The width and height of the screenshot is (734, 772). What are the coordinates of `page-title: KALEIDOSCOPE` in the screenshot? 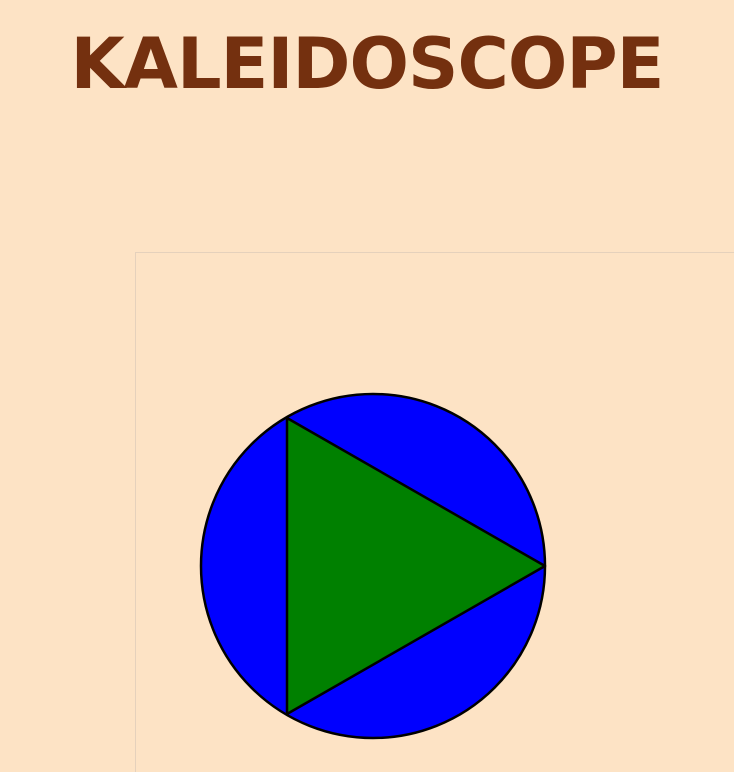 It's located at (367, 64).